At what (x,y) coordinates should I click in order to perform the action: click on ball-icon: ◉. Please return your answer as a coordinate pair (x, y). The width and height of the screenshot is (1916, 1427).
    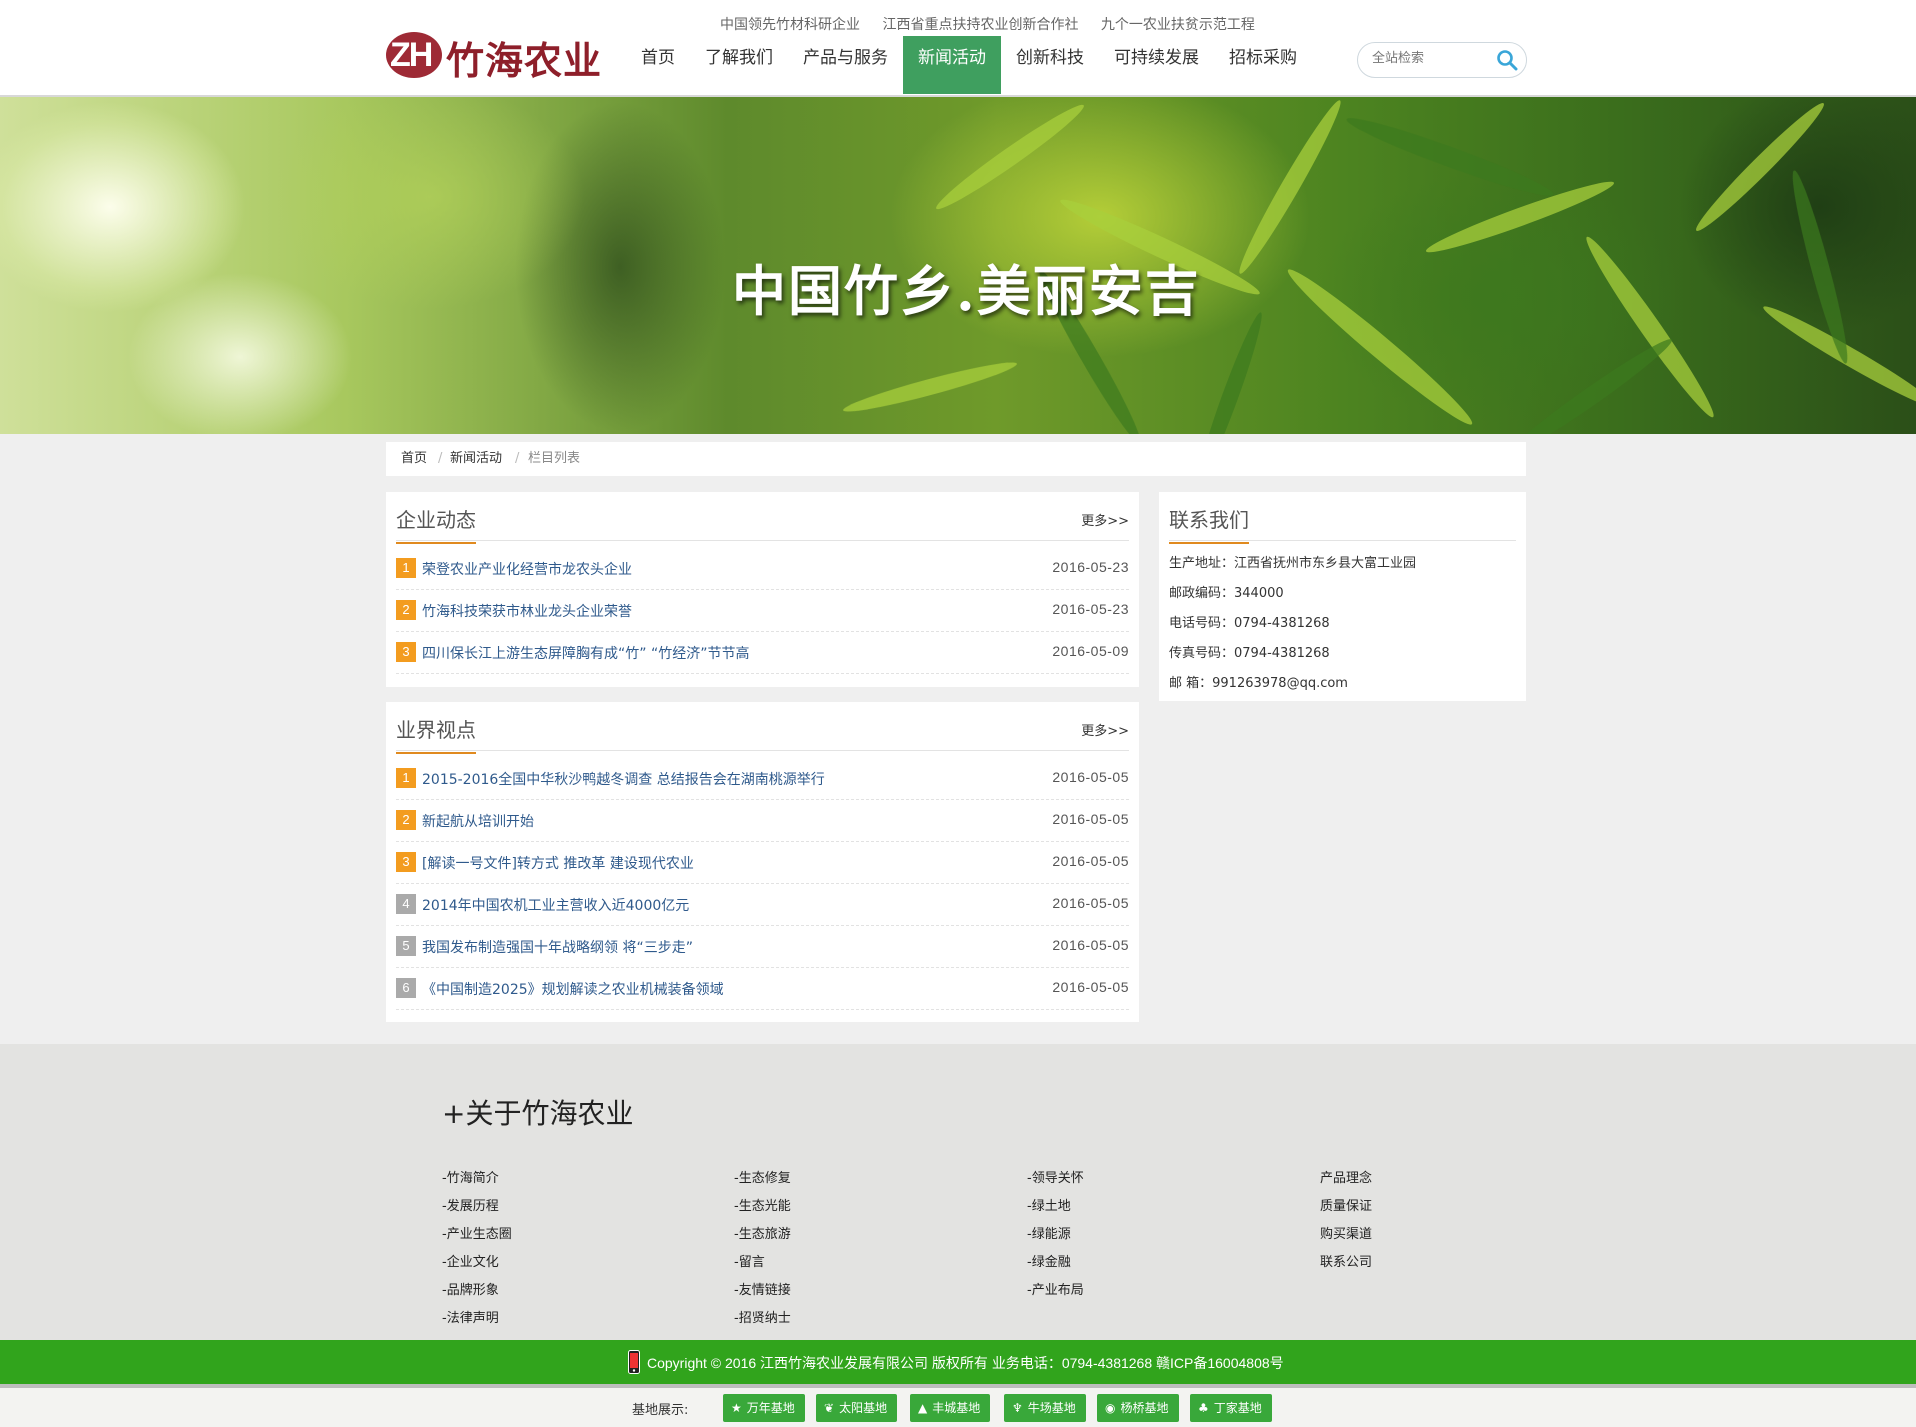
    Looking at the image, I should click on (1110, 1408).